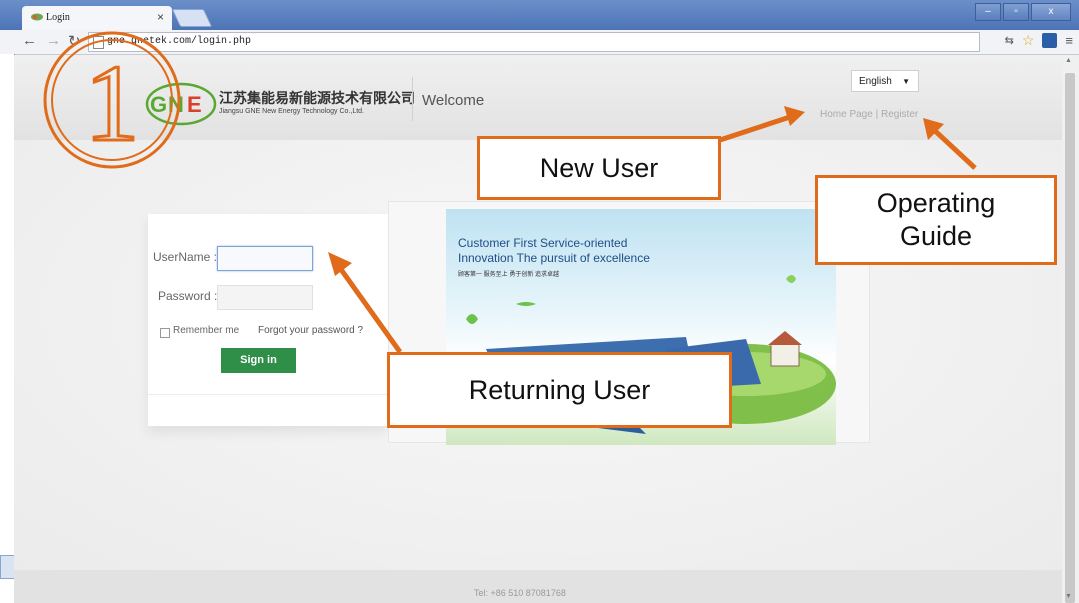 The width and height of the screenshot is (1079, 603). What do you see at coordinates (559, 390) in the screenshot?
I see `returning-user-callout: Returning User` at bounding box center [559, 390].